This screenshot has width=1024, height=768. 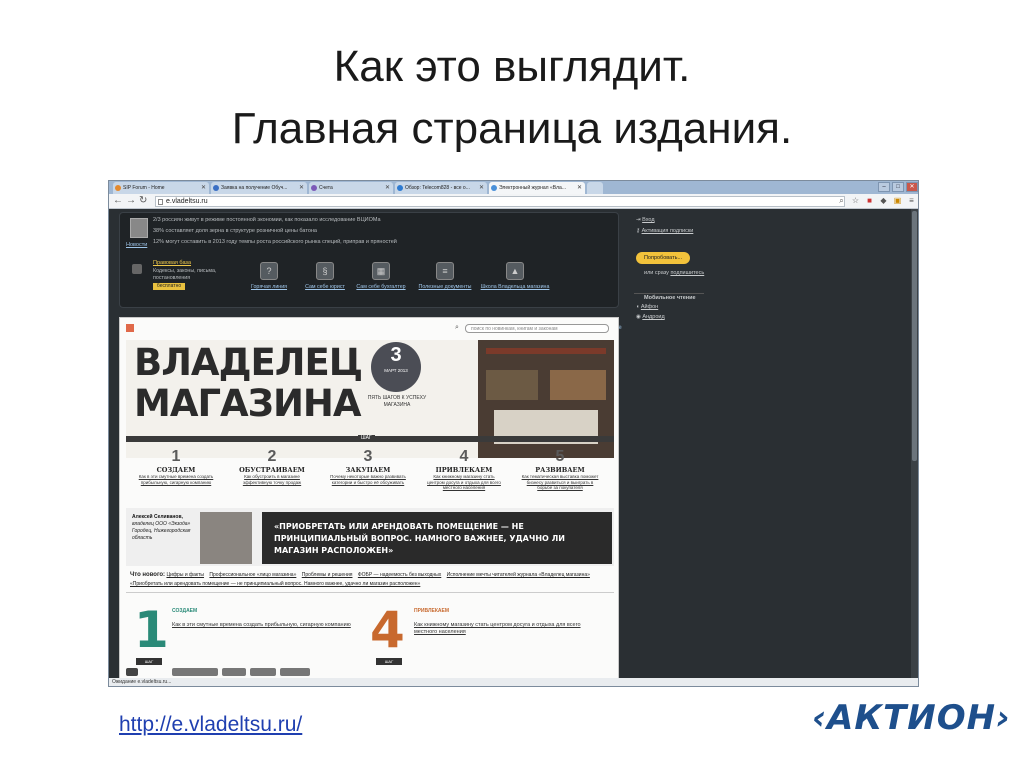 What do you see at coordinates (515, 276) in the screenshot?
I see `service-school: ▲ Школа Владельца магазина` at bounding box center [515, 276].